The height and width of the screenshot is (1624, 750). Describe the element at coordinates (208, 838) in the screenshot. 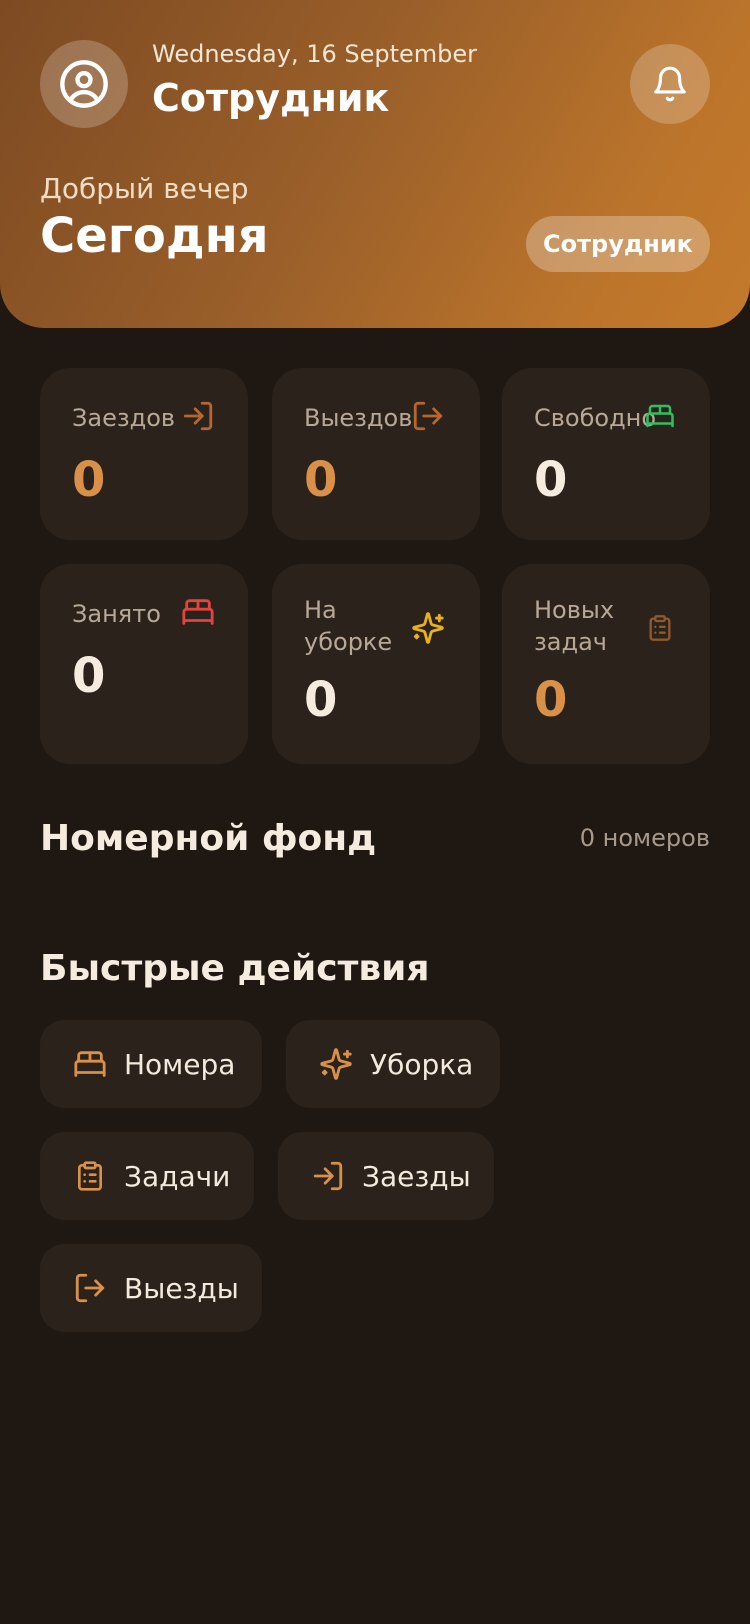

I see `room-fund-title: Номерной фонд` at that location.